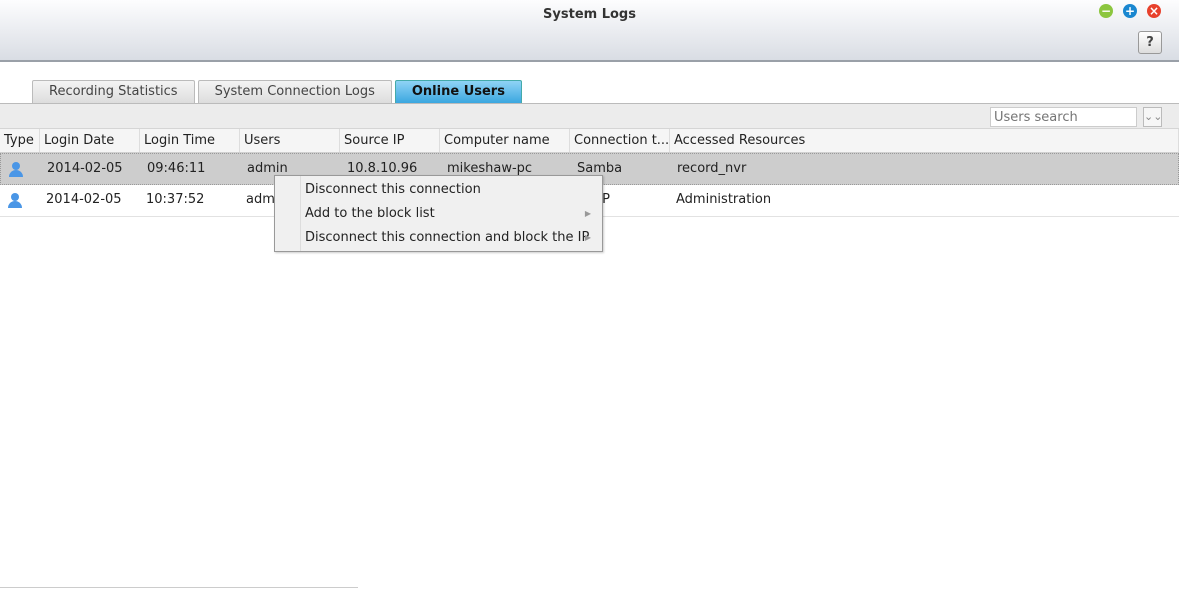 The image size is (1179, 589). Describe the element at coordinates (924, 140) in the screenshot. I see `column-accessed-resources: Accessed Resources` at that location.